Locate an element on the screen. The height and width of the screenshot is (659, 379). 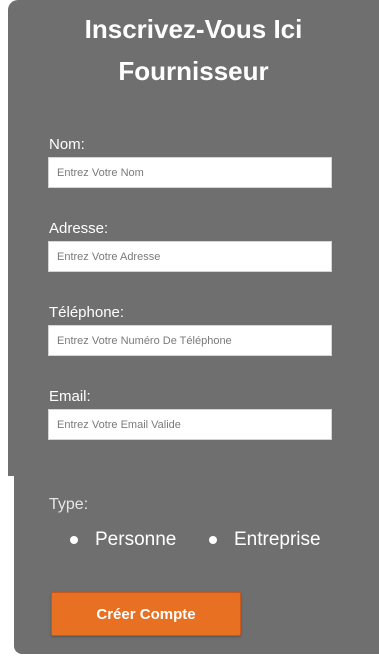
page-title: Inscrivez-Vous Ici is located at coordinates (193, 29).